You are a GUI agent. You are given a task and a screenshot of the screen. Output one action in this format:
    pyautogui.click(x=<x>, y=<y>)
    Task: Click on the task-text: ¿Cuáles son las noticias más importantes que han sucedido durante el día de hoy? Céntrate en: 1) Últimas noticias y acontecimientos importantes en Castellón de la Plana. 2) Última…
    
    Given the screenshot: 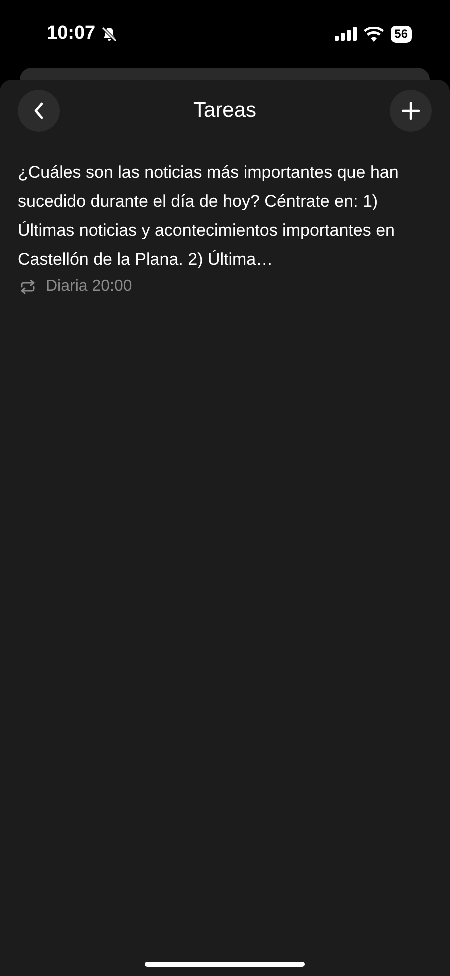 What is the action you would take?
    pyautogui.click(x=225, y=216)
    